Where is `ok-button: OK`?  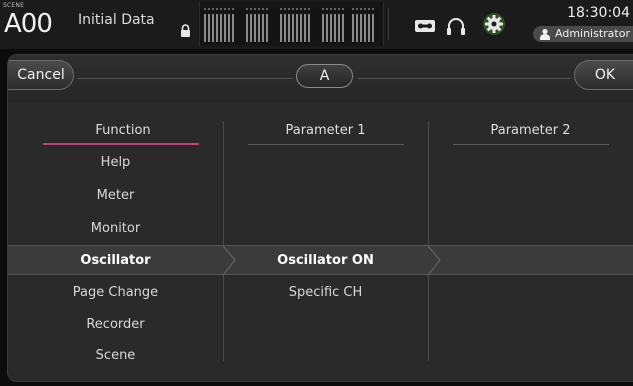 ok-button: OK is located at coordinates (603, 75).